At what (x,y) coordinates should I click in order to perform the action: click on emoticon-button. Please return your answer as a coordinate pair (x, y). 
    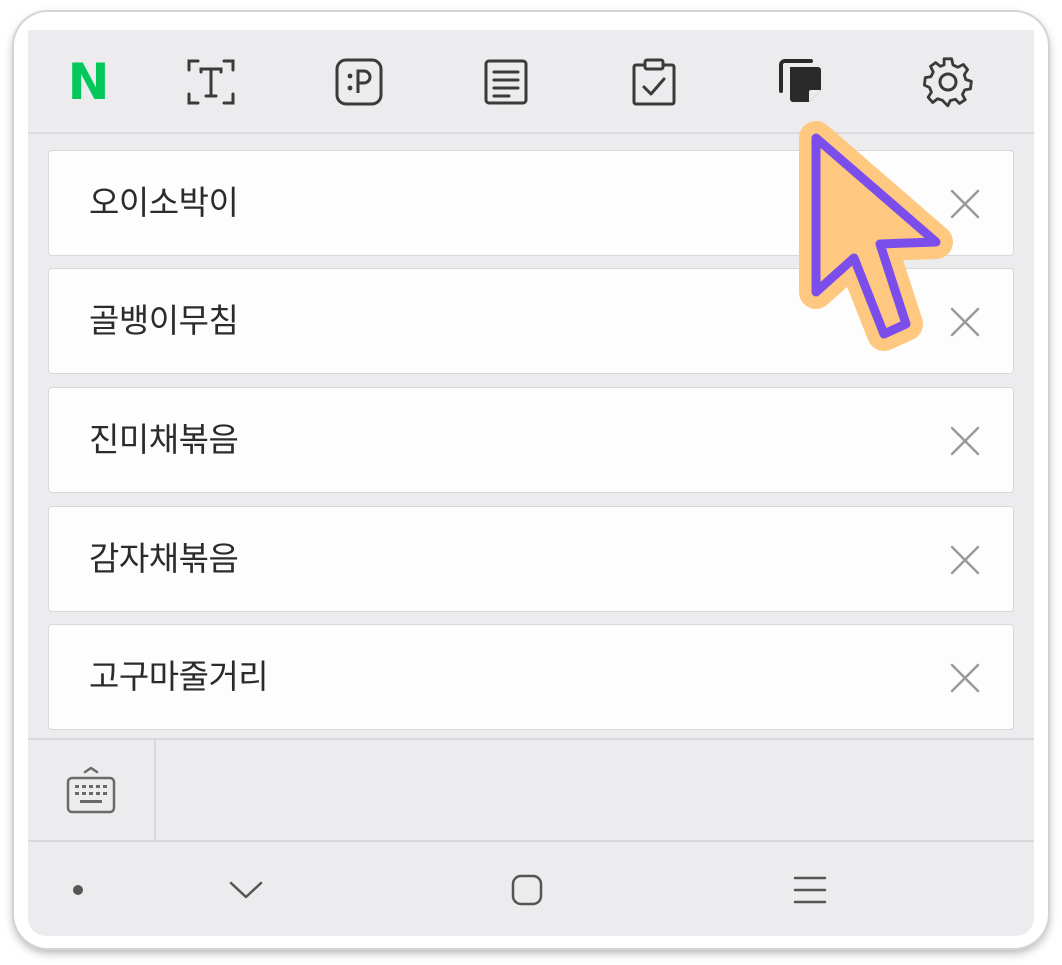
    Looking at the image, I should click on (359, 82).